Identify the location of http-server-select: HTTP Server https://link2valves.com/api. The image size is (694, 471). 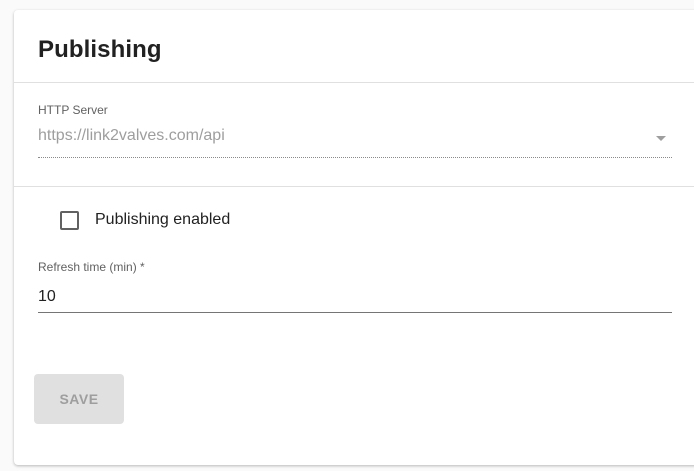
(355, 133).